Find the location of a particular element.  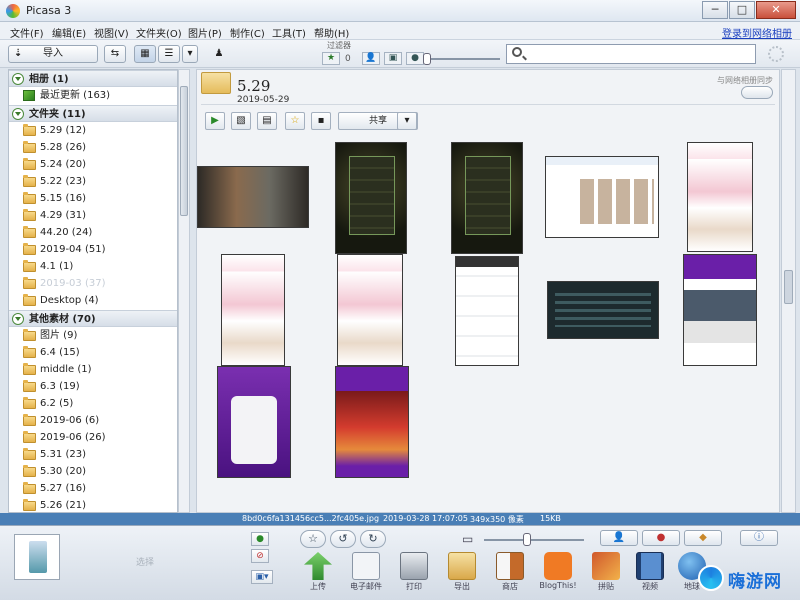

sidebar-folder: 5.26 (21) is located at coordinates (93, 504).